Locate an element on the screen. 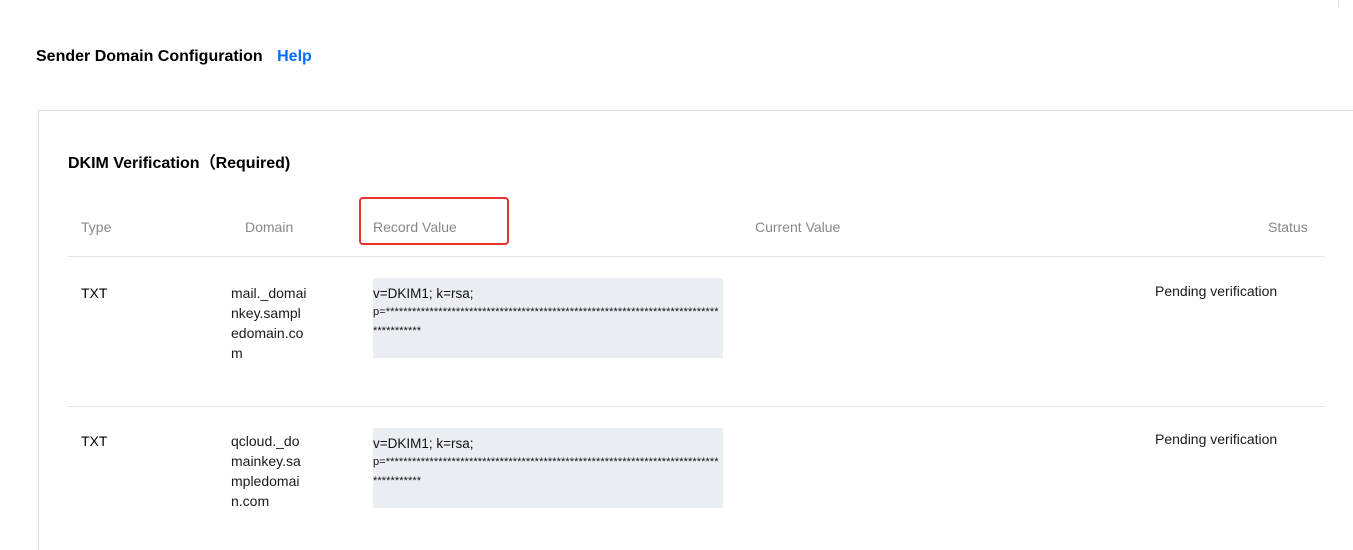  row-2-status: Pending verification is located at coordinates (1216, 439).